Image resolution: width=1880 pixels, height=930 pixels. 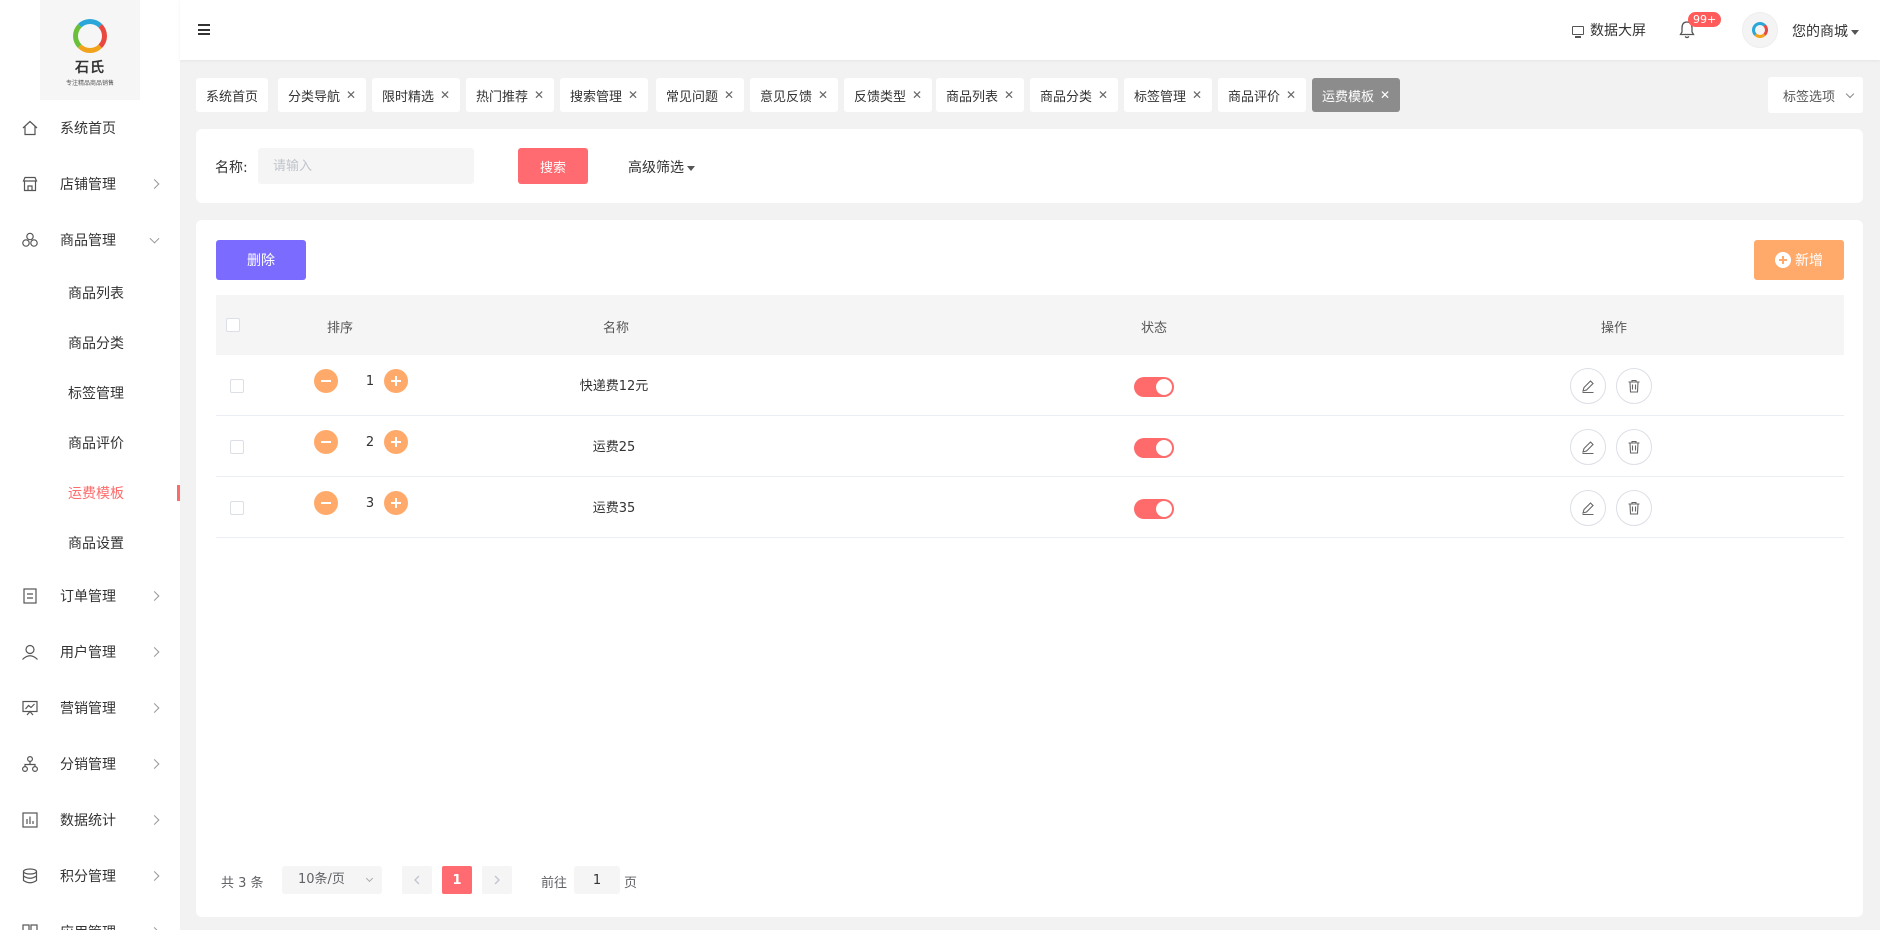 What do you see at coordinates (1356, 95) in the screenshot?
I see `tab-active: 运费模板 ✕` at bounding box center [1356, 95].